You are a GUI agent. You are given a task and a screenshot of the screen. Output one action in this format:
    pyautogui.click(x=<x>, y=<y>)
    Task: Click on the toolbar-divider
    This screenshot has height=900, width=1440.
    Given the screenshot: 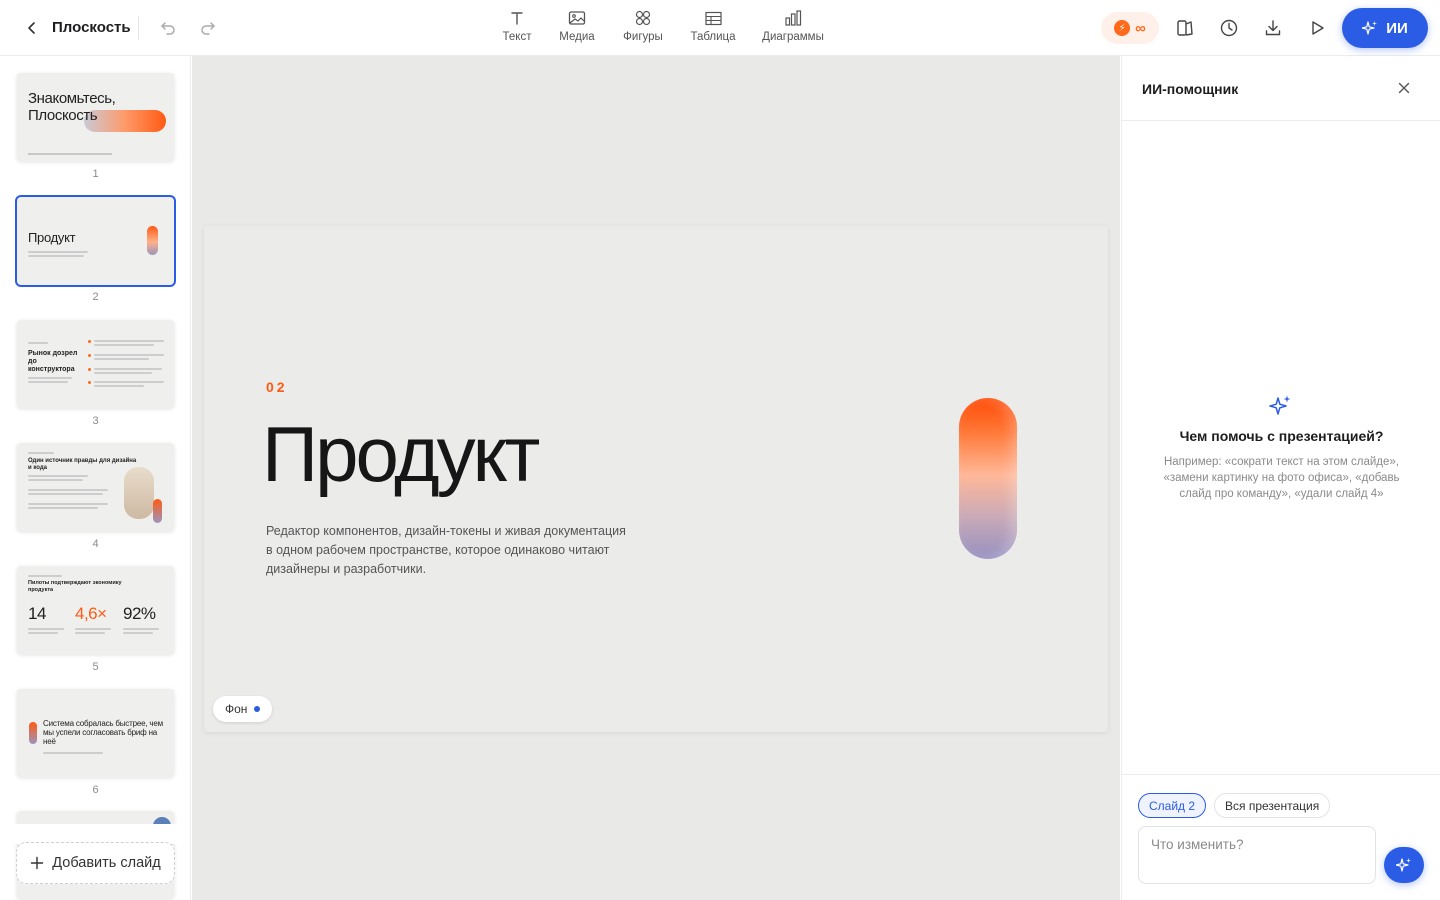 What is the action you would take?
    pyautogui.click(x=138, y=28)
    